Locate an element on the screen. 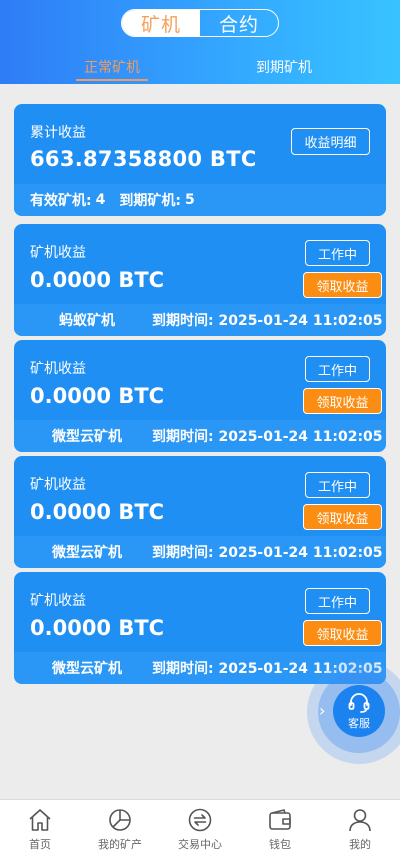  headset-icon is located at coordinates (359, 702).